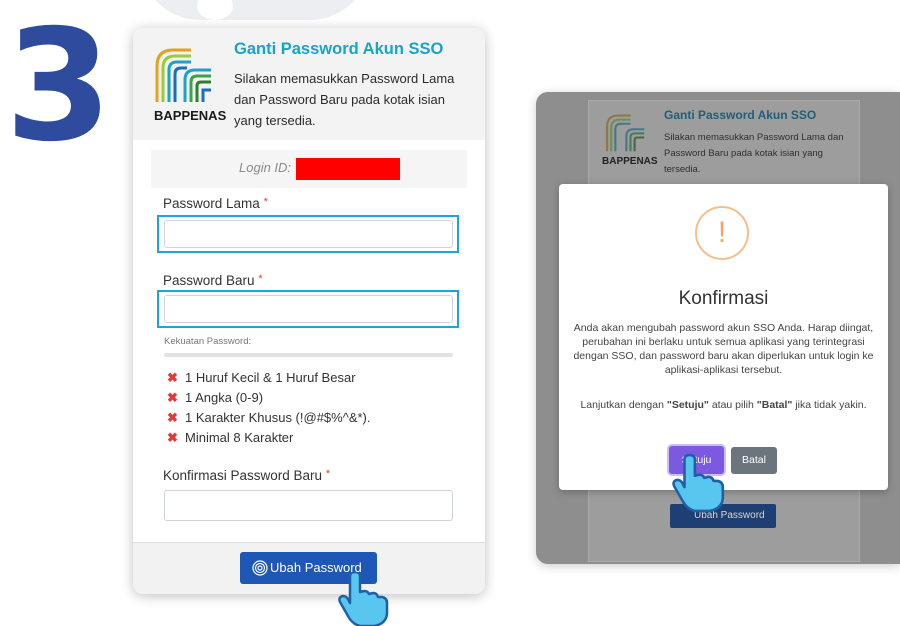 The height and width of the screenshot is (626, 900). I want to click on requirement-item: ✖ 1 Karakter Khusus (!@#$%^&*)., so click(269, 417).